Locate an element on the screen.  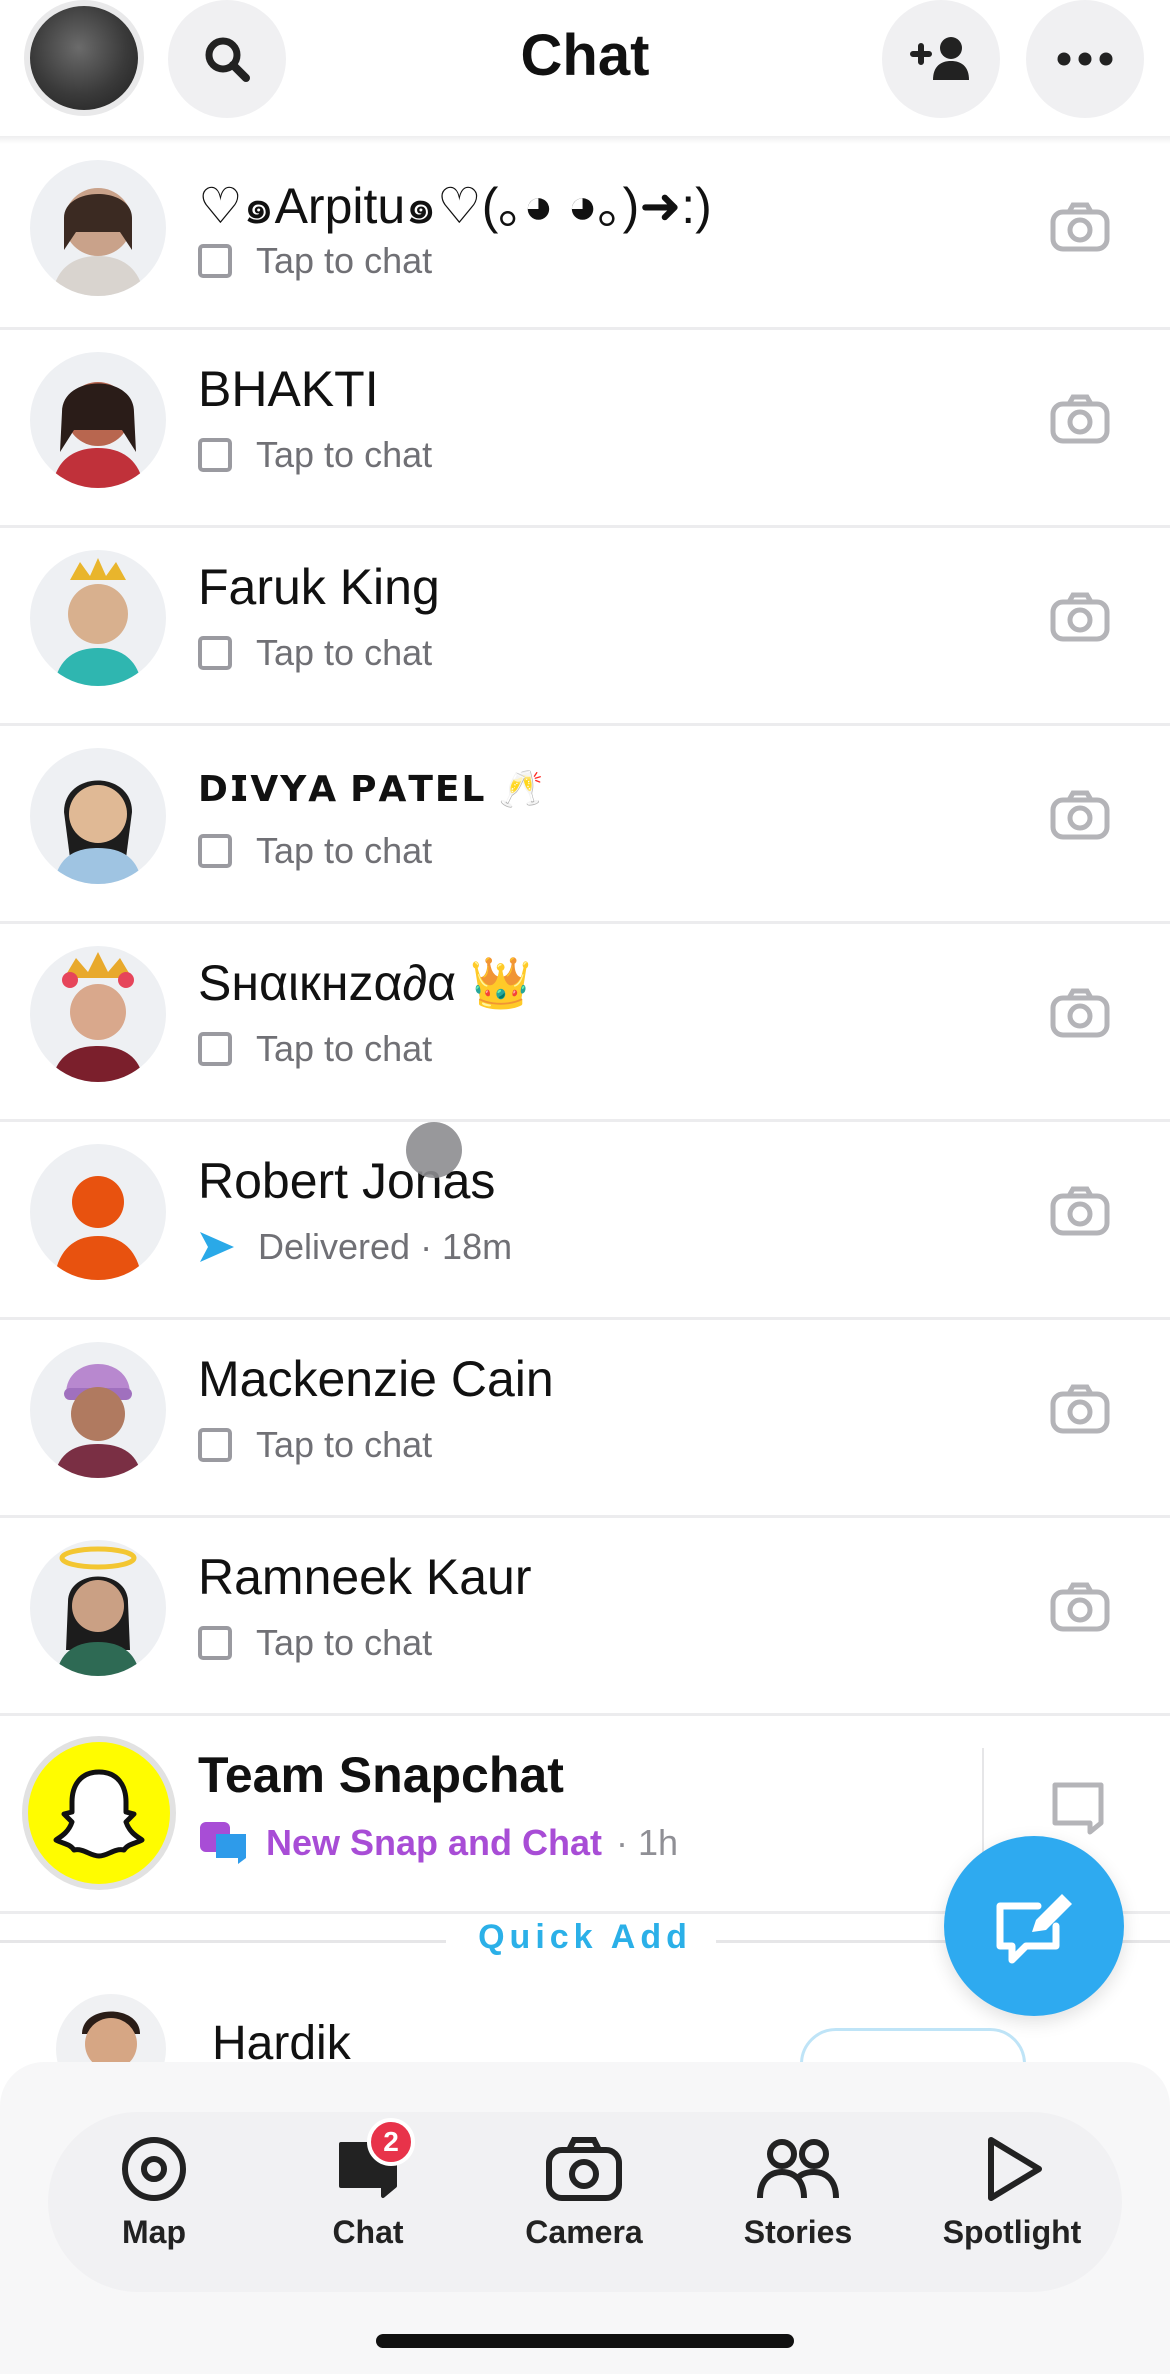
chat-name: Faruk King is located at coordinates (319, 587).